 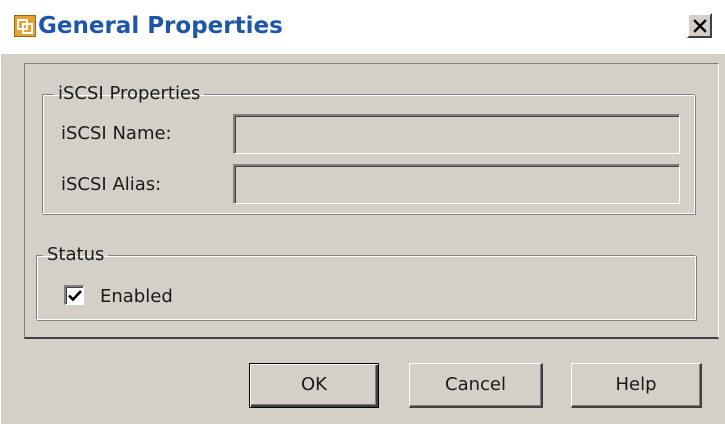 What do you see at coordinates (636, 385) in the screenshot?
I see `help-button: Help` at bounding box center [636, 385].